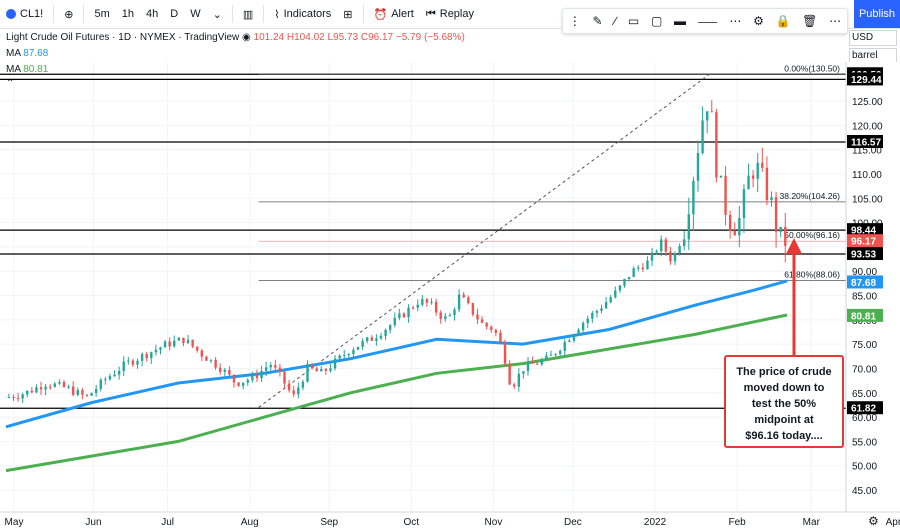  I want to click on price-tick-label: 115.00, so click(867, 151).